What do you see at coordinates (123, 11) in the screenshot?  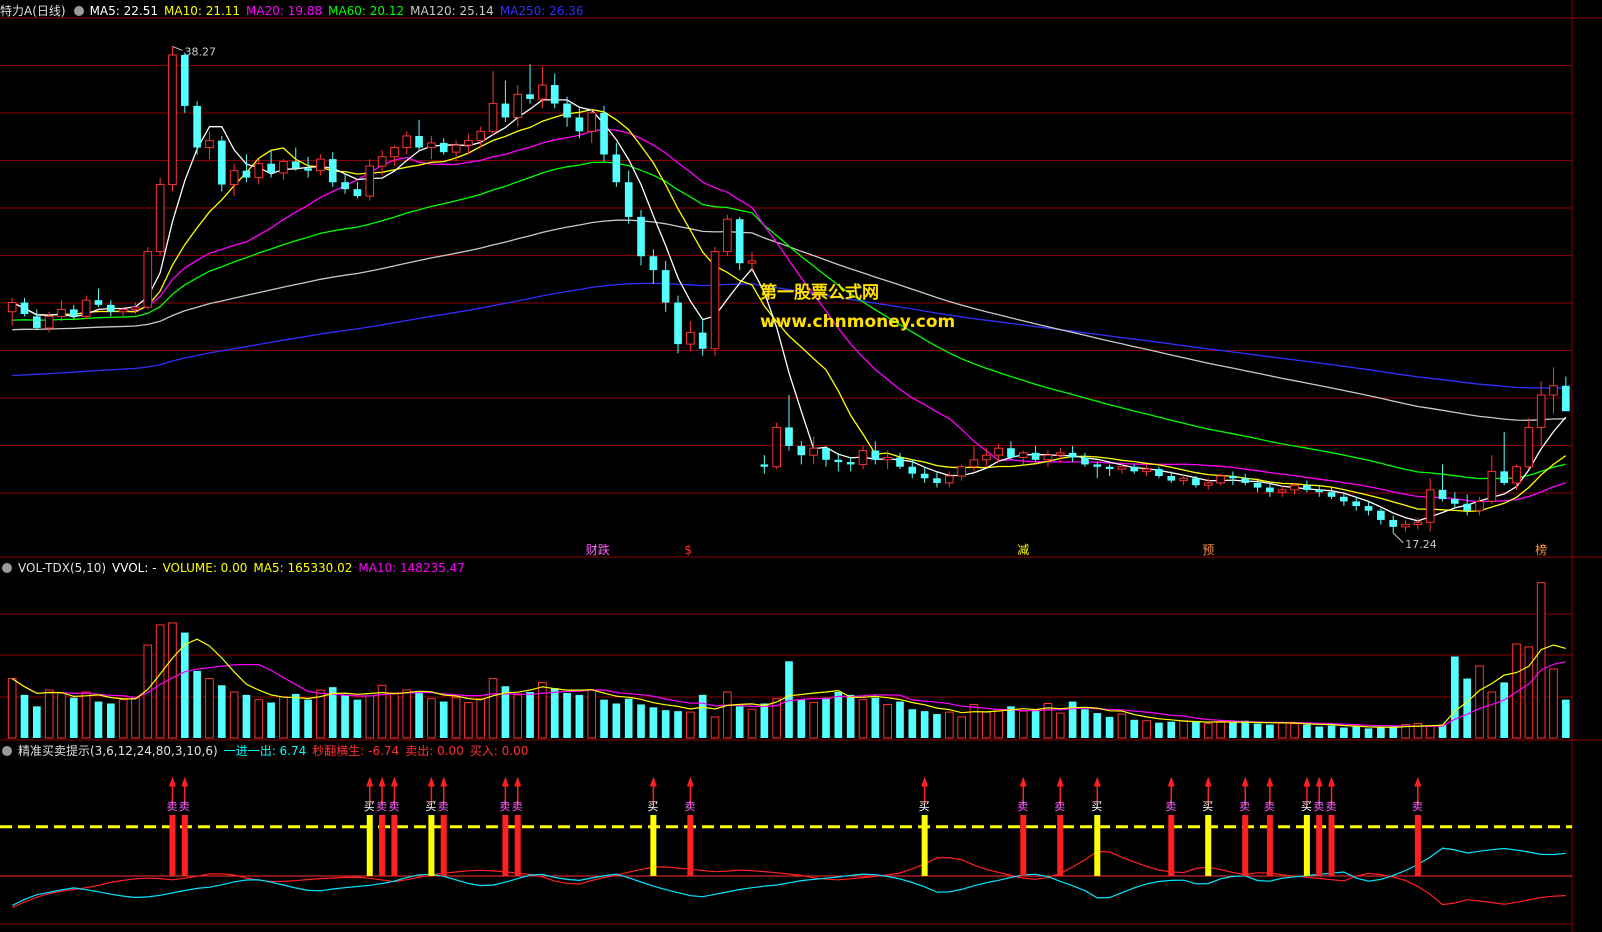 I see `legend-item: MA5: 22.51` at bounding box center [123, 11].